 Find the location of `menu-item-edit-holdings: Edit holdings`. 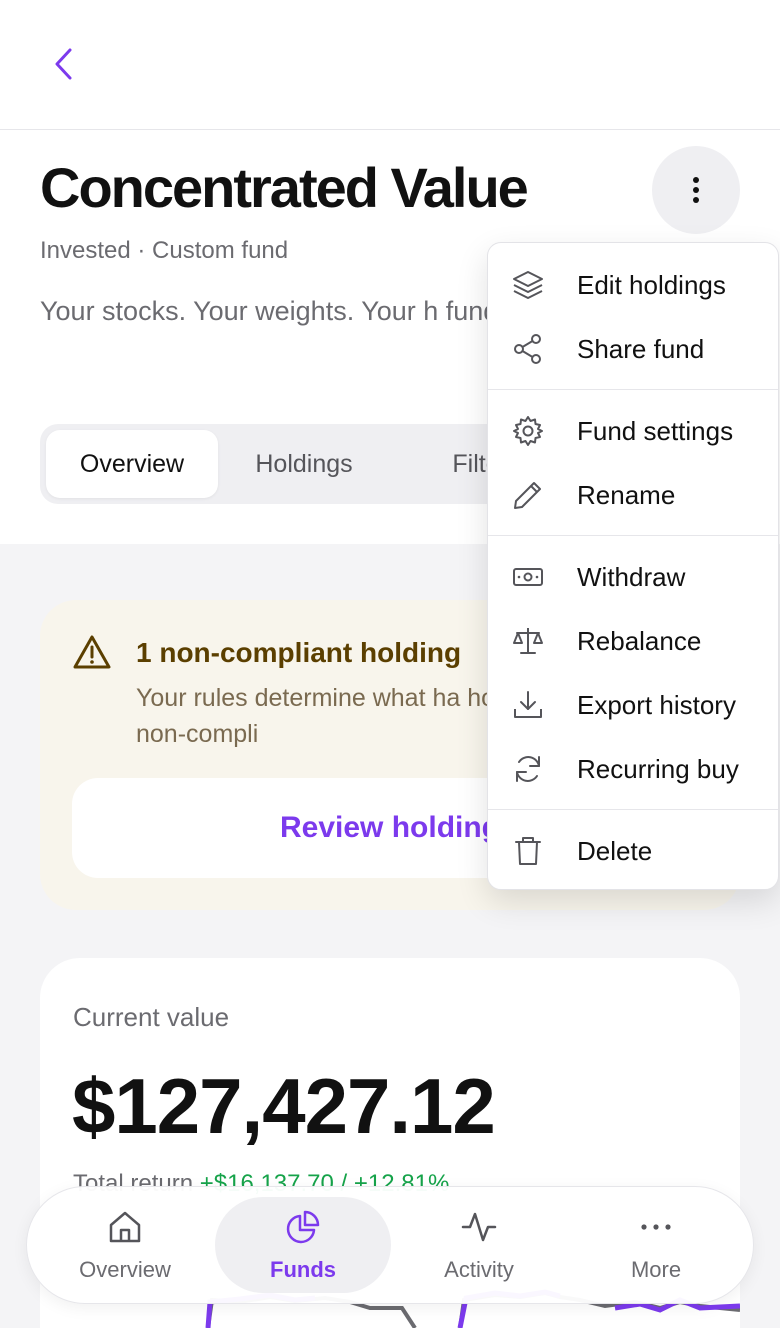

menu-item-edit-holdings: Edit holdings is located at coordinates (633, 285).